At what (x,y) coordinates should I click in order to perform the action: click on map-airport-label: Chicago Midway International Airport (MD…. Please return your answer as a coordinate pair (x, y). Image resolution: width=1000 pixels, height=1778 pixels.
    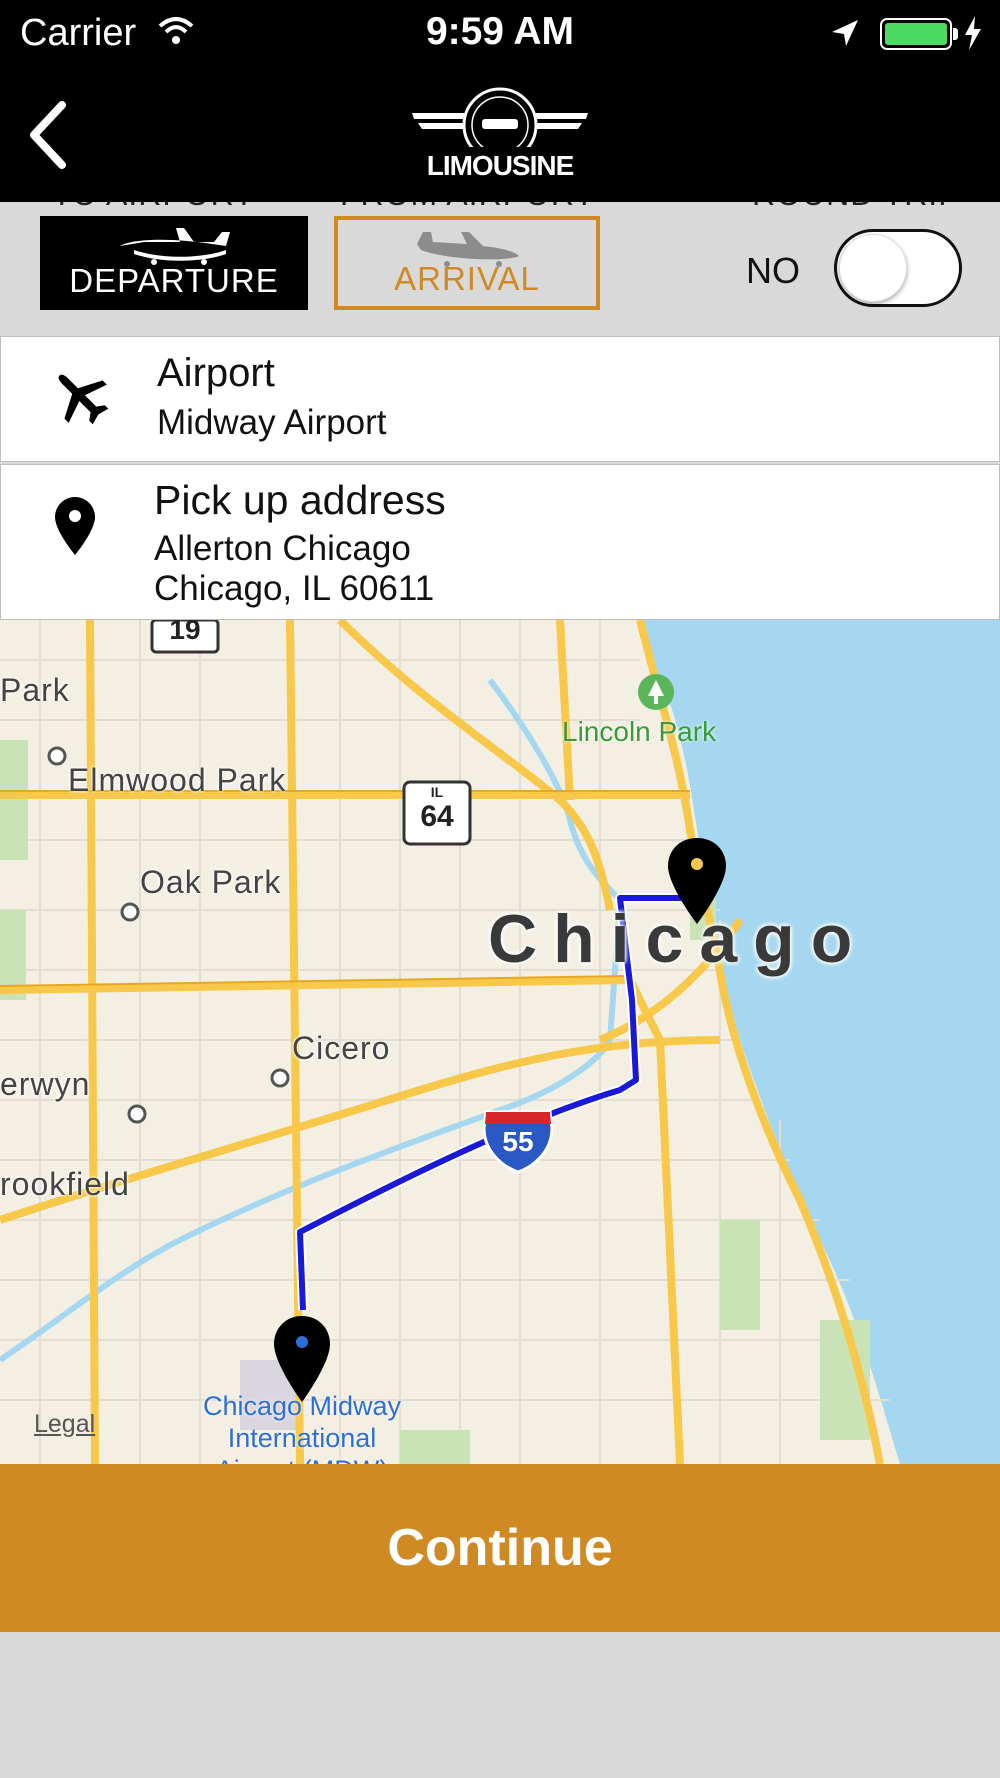
    Looking at the image, I should click on (302, 1427).